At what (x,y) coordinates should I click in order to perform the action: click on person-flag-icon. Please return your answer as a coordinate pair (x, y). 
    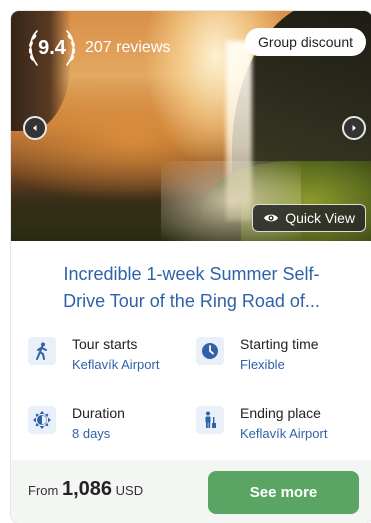
    Looking at the image, I should click on (210, 420).